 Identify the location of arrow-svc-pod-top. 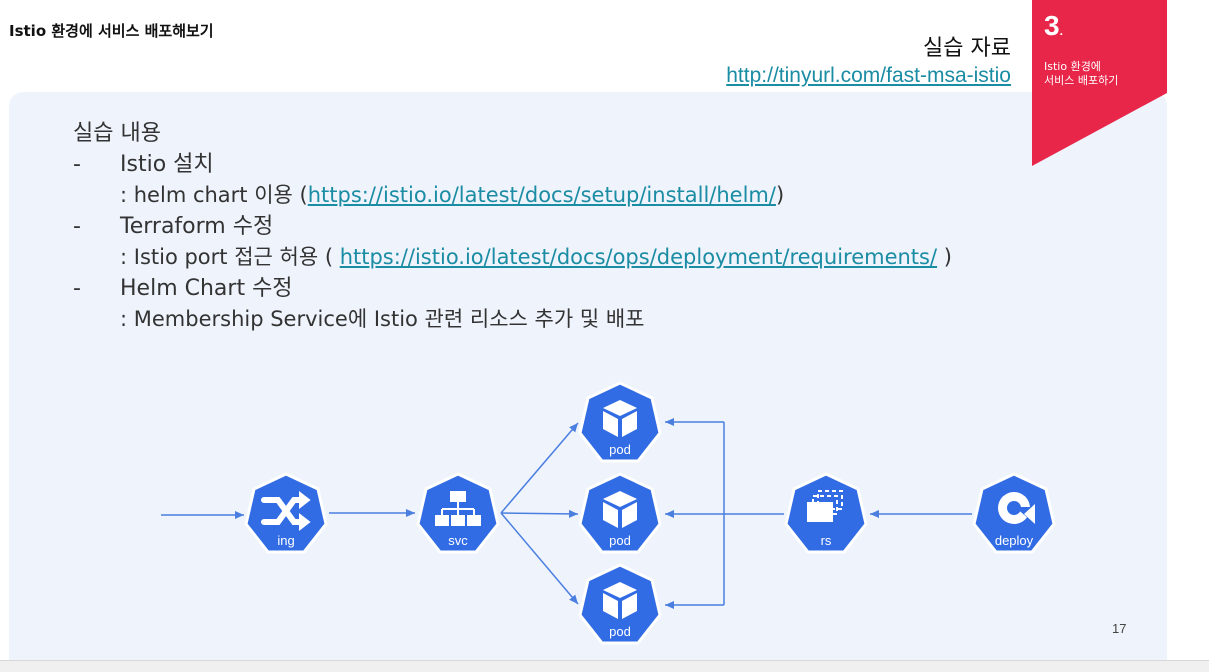
(539, 468).